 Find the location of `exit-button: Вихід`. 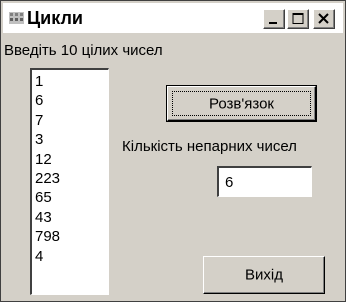

exit-button: Вихід is located at coordinates (264, 275).